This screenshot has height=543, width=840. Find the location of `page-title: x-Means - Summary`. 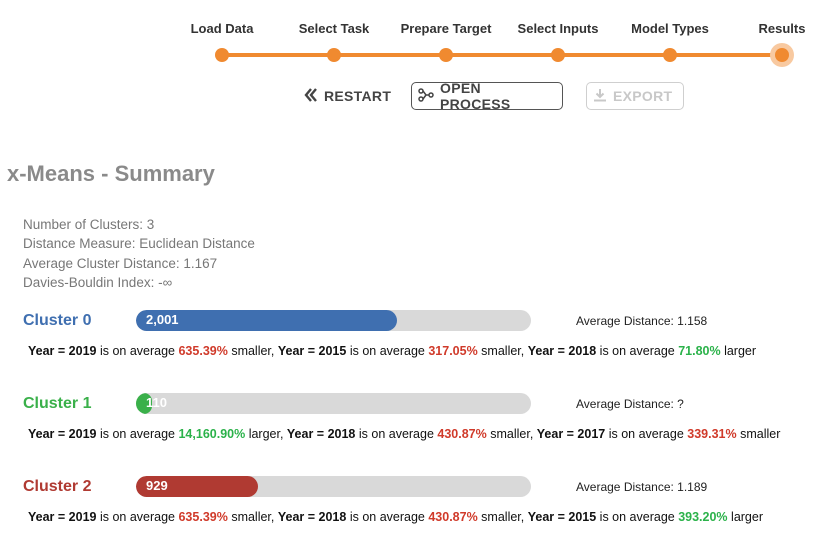

page-title: x-Means - Summary is located at coordinates (111, 173).